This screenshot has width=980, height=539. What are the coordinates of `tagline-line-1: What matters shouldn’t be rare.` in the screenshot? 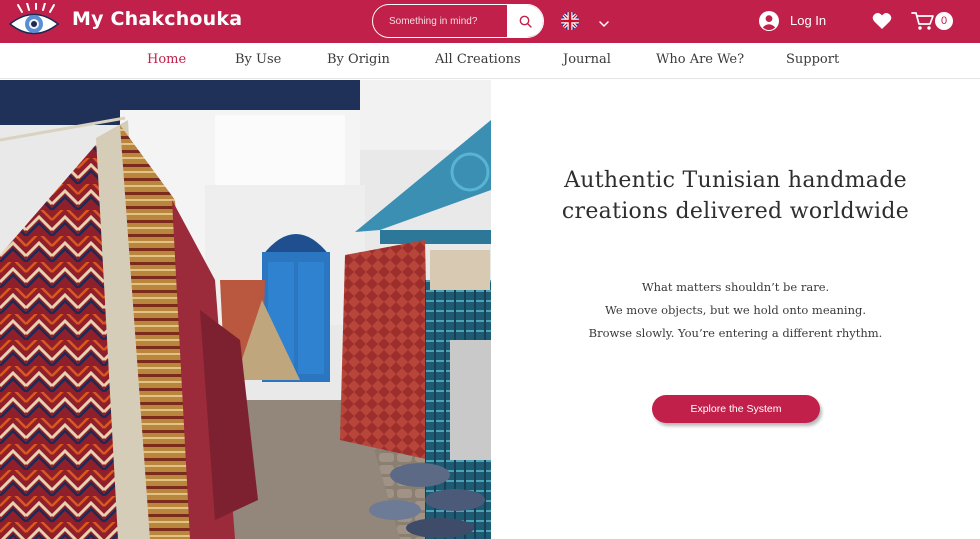 It's located at (735, 287).